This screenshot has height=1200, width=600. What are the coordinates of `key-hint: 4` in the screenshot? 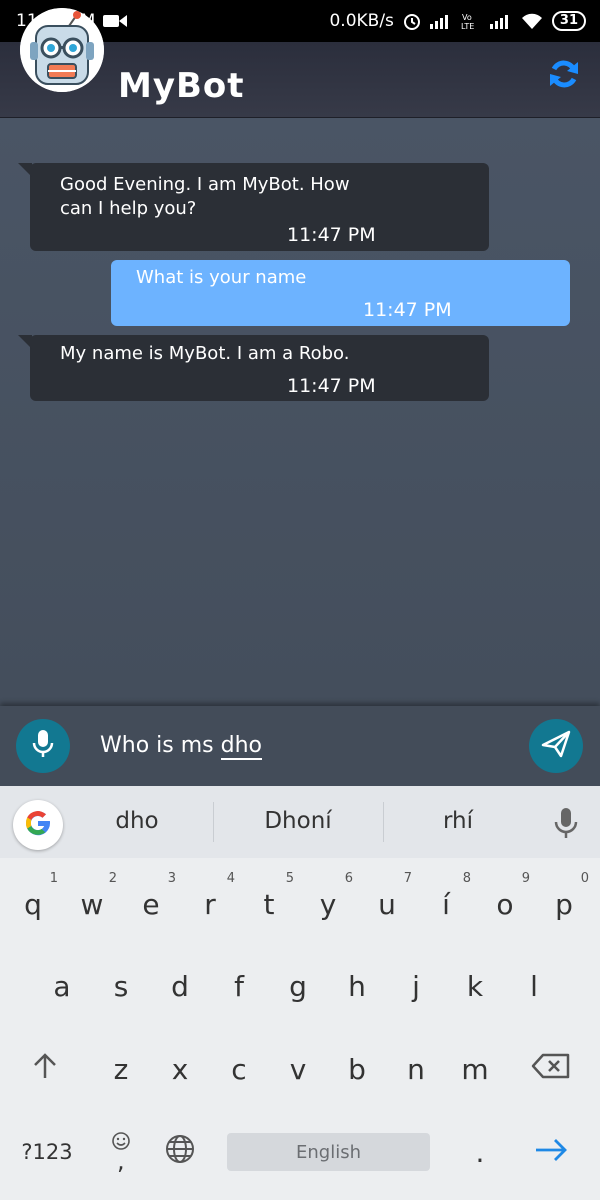 It's located at (230, 878).